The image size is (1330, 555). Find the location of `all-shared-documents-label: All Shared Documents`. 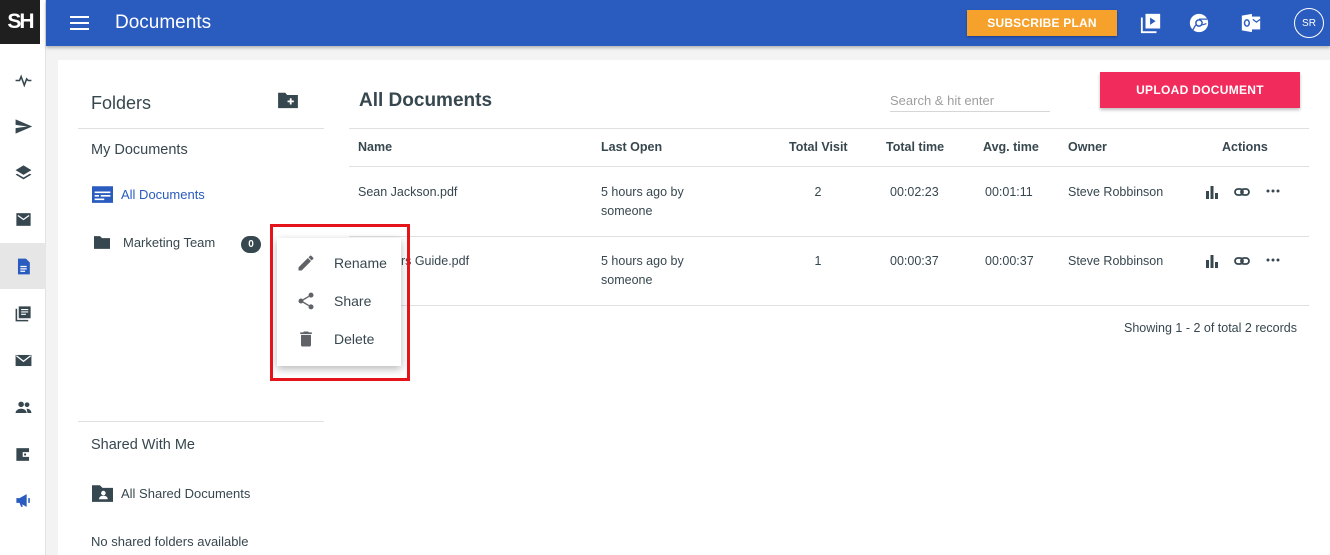

all-shared-documents-label: All Shared Documents is located at coordinates (186, 493).